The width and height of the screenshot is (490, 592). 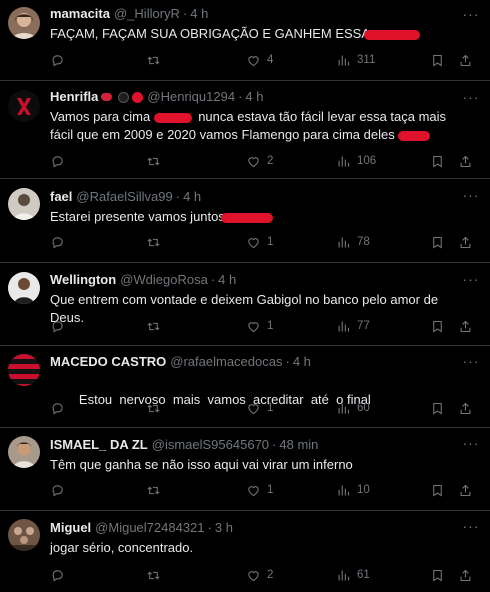 I want to click on user-handle: @_HilloryR, so click(x=147, y=14).